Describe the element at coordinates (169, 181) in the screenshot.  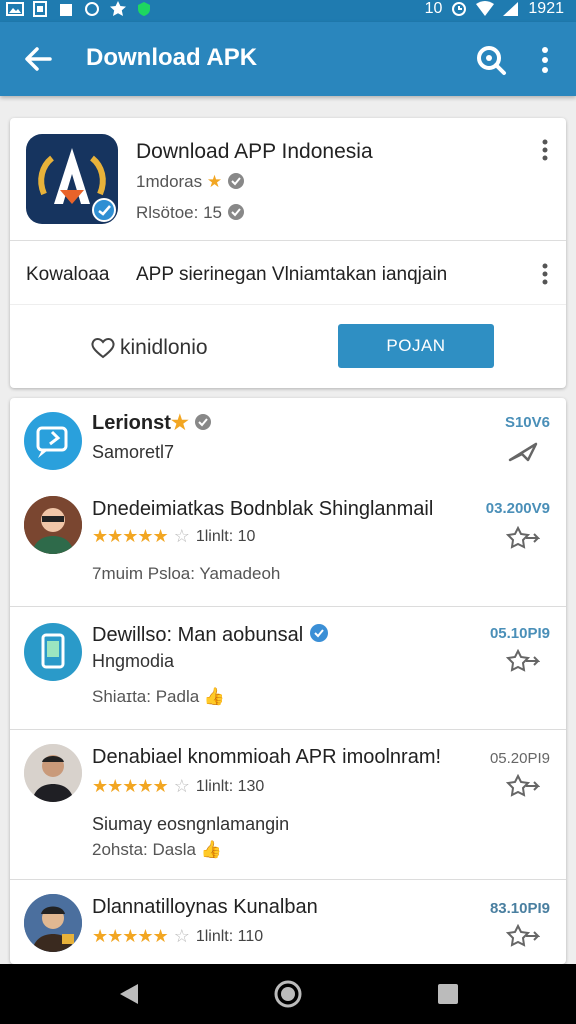
I see `developer-name: 1mdoras` at that location.